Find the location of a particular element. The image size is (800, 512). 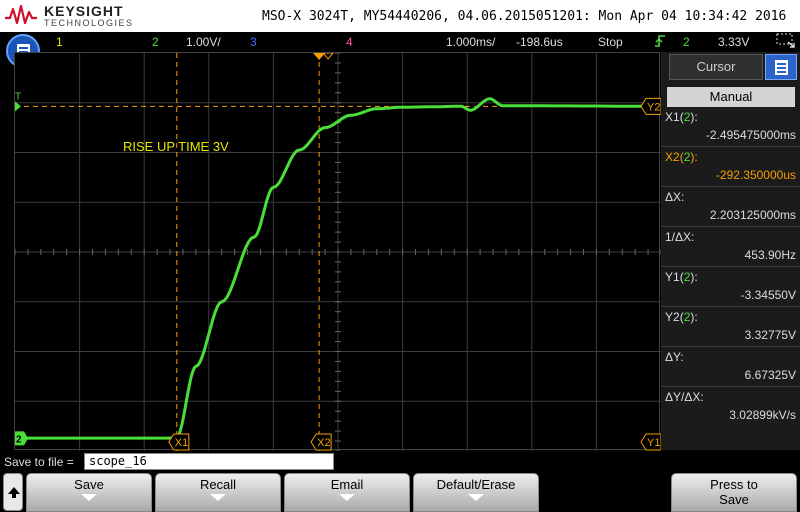

default-erase-softkey: Default/Erase is located at coordinates (476, 492).